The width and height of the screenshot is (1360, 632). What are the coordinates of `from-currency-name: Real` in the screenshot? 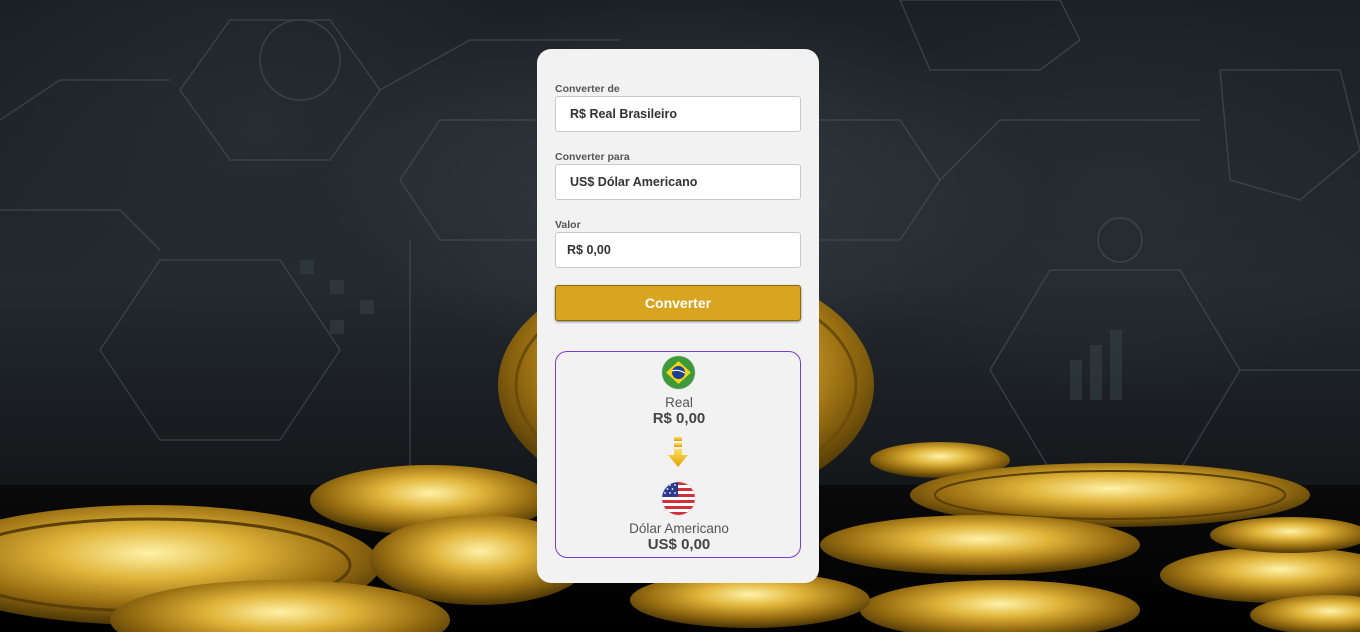 It's located at (679, 402).